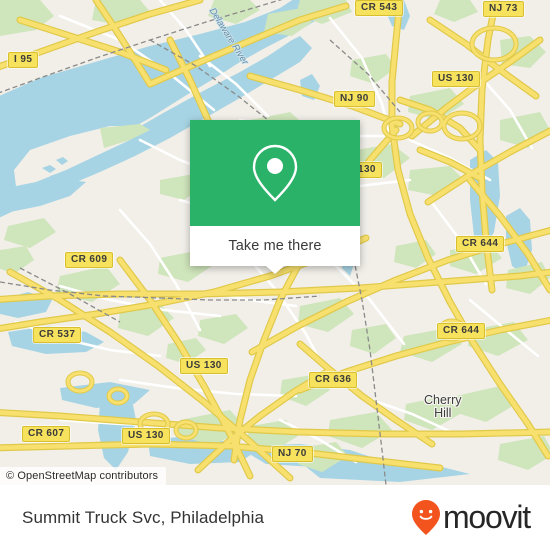 The width and height of the screenshot is (550, 550). I want to click on moovit-wordmark: moovit, so click(486, 517).